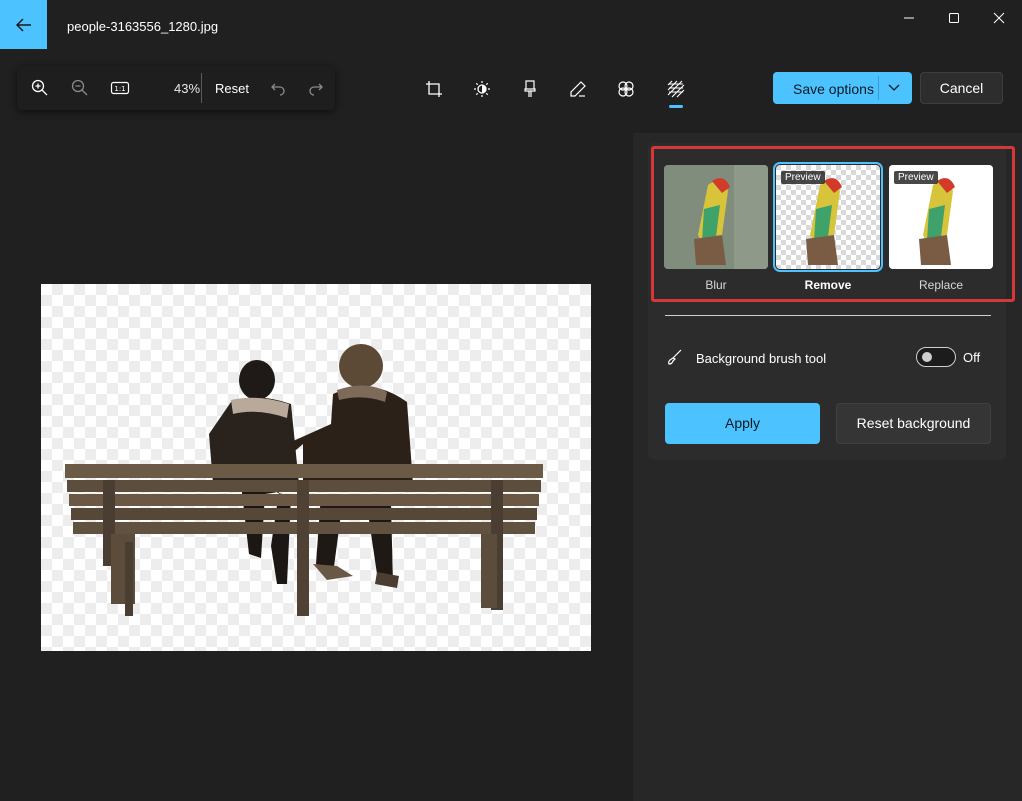 Image resolution: width=1022 pixels, height=801 pixels. I want to click on close-icon, so click(999, 18).